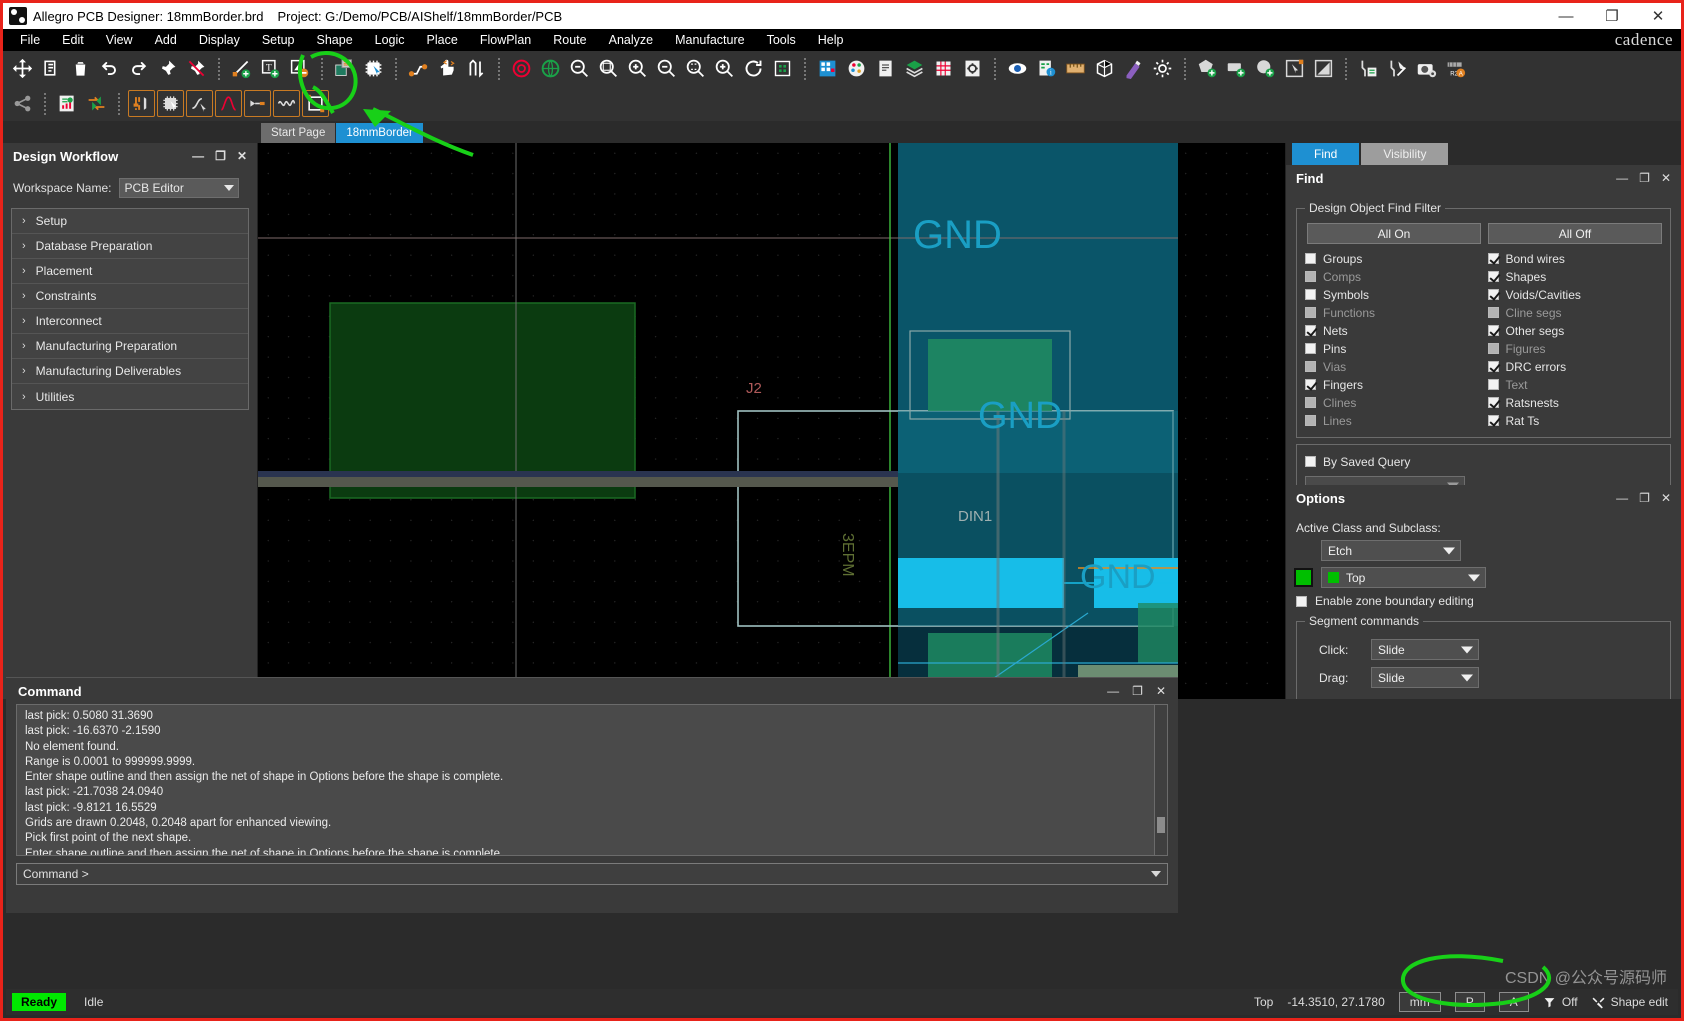 This screenshot has width=1684, height=1021. I want to click on options-close-icon: ✕, so click(1666, 498).